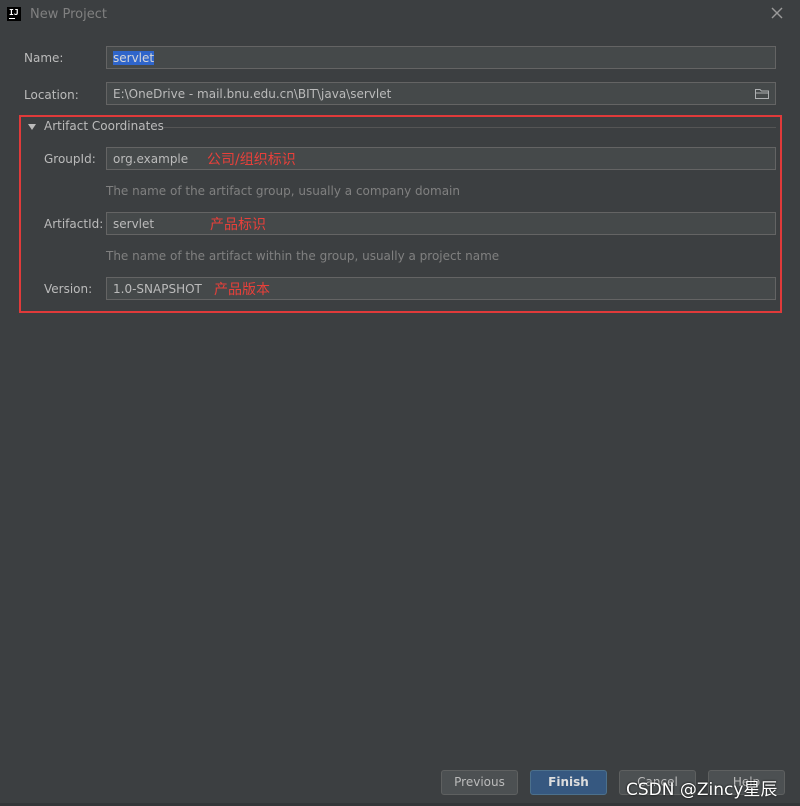 The image size is (800, 806). I want to click on close-icon, so click(777, 13).